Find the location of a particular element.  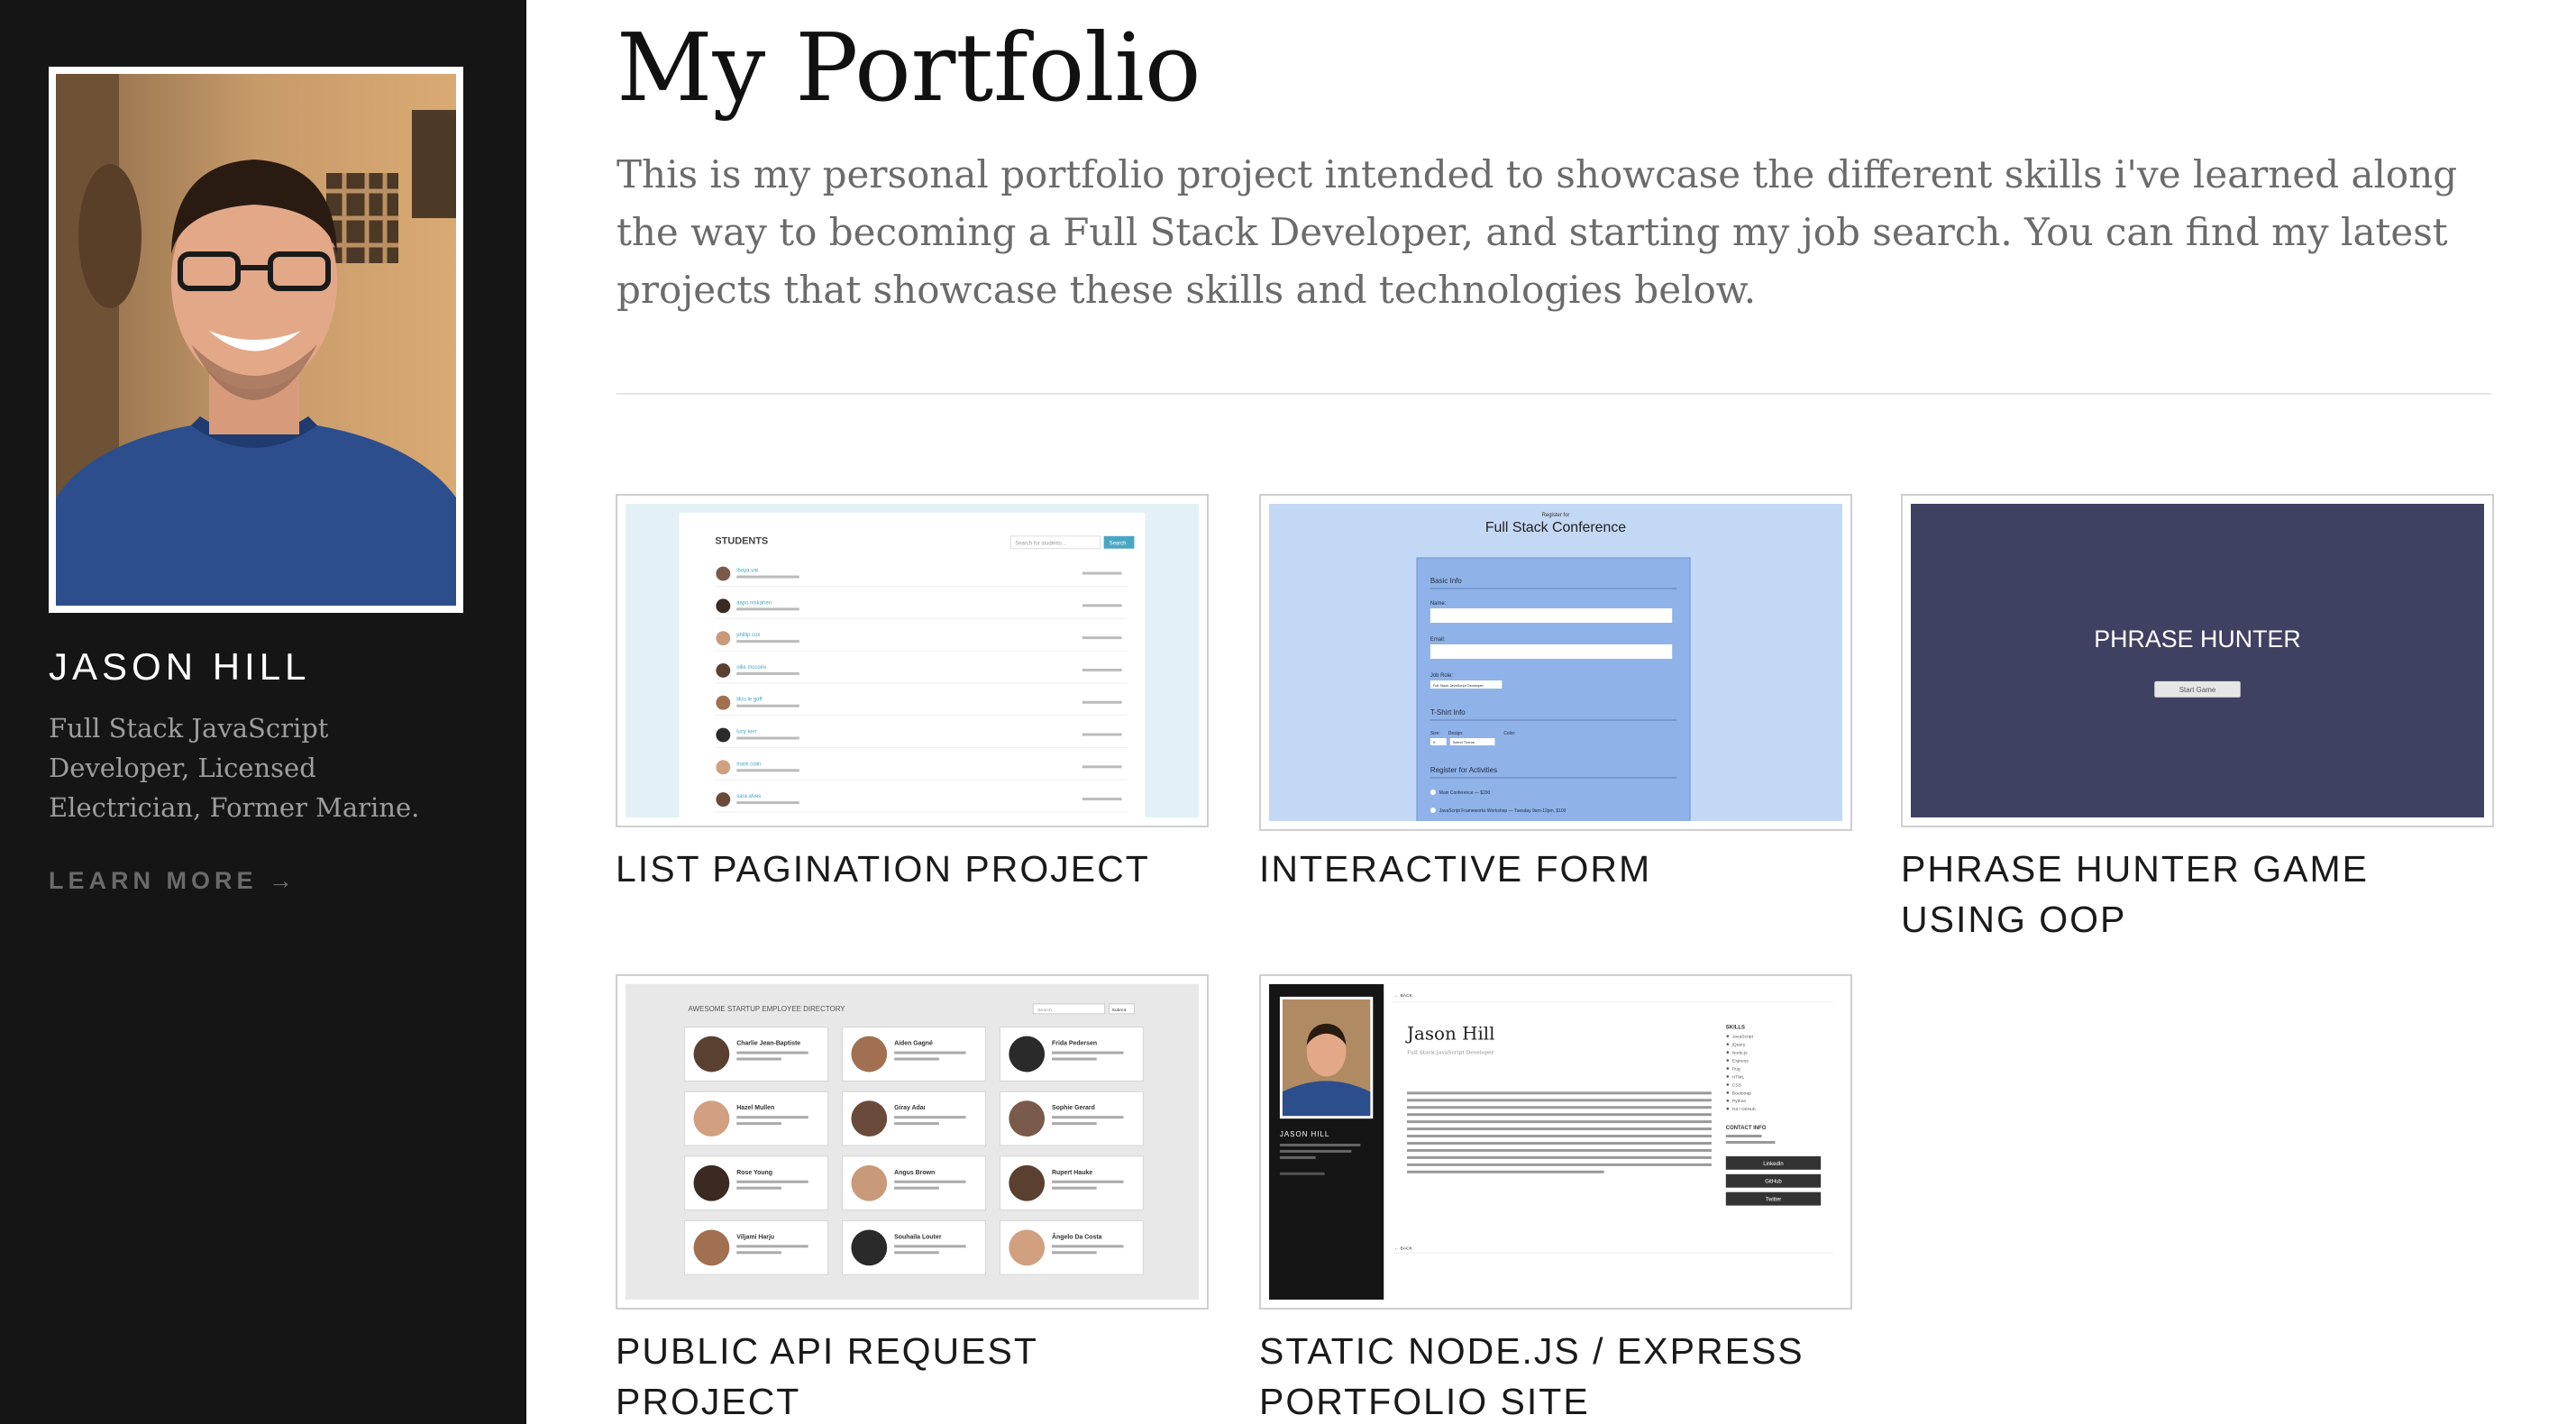

avatar-photo is located at coordinates (256, 340).